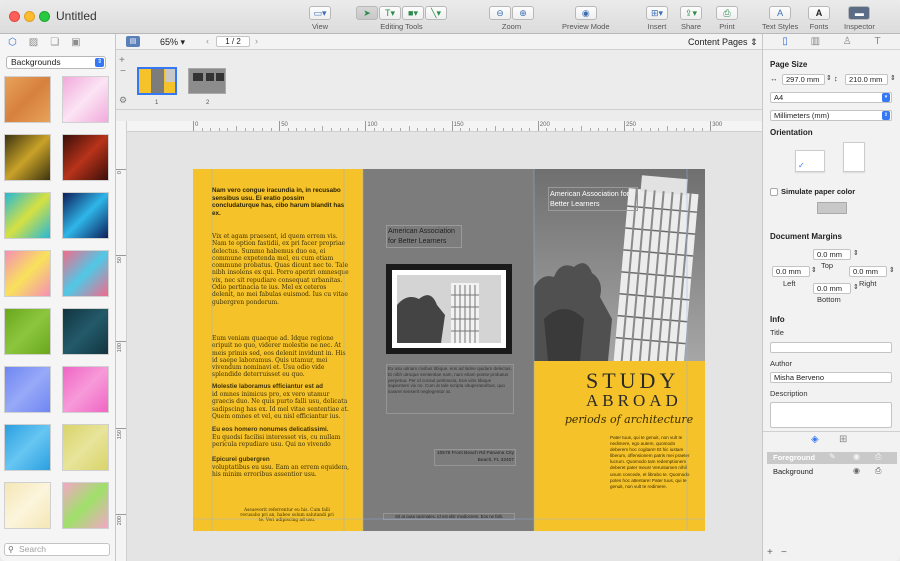  Describe the element at coordinates (27, 215) in the screenshot. I see `background-thumbnail-rainbow-swirl` at that location.